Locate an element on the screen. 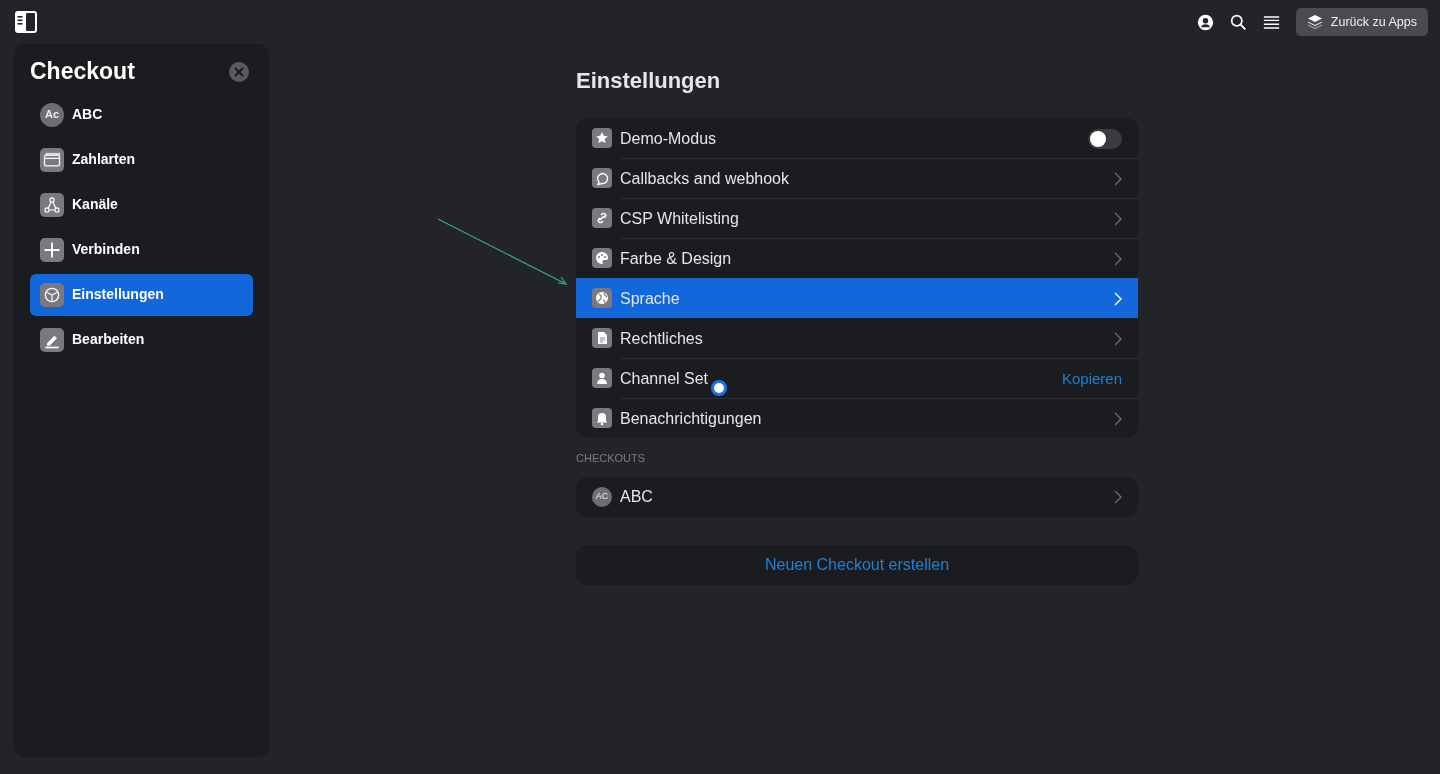  back-to-apps-button: Zurück zu Apps is located at coordinates (1361, 22).